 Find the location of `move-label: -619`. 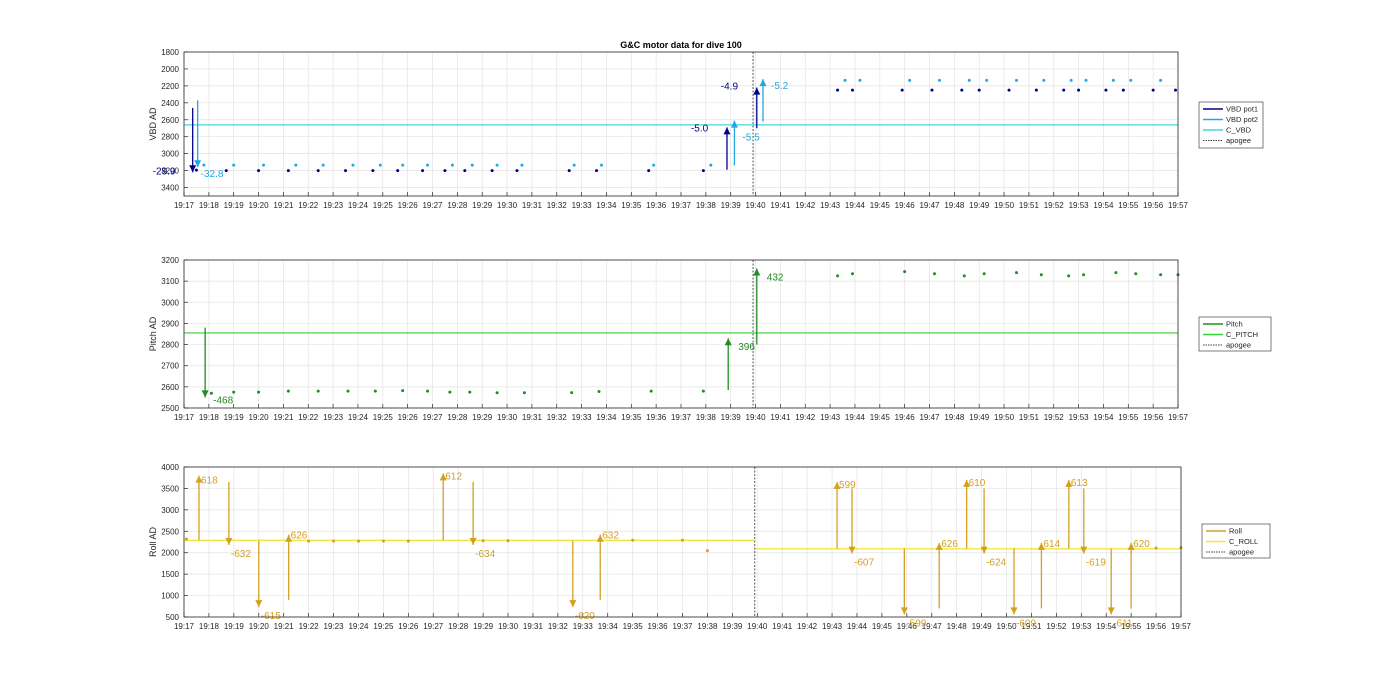

move-label: -619 is located at coordinates (1096, 563).